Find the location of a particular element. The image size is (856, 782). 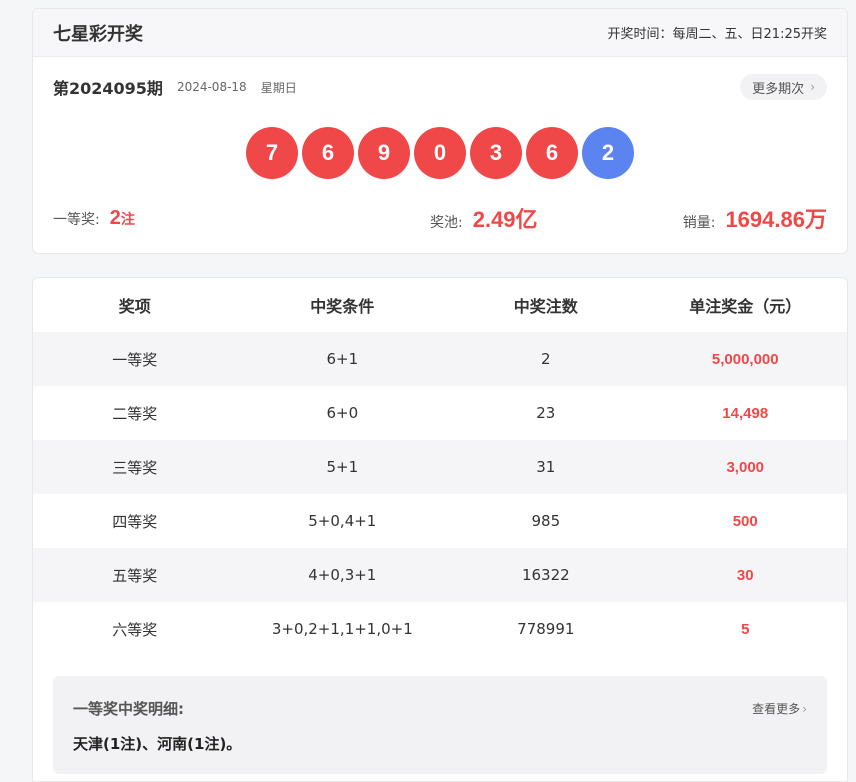

table-row: 一等奖 6+1 2 5,000,000 is located at coordinates (440, 359).